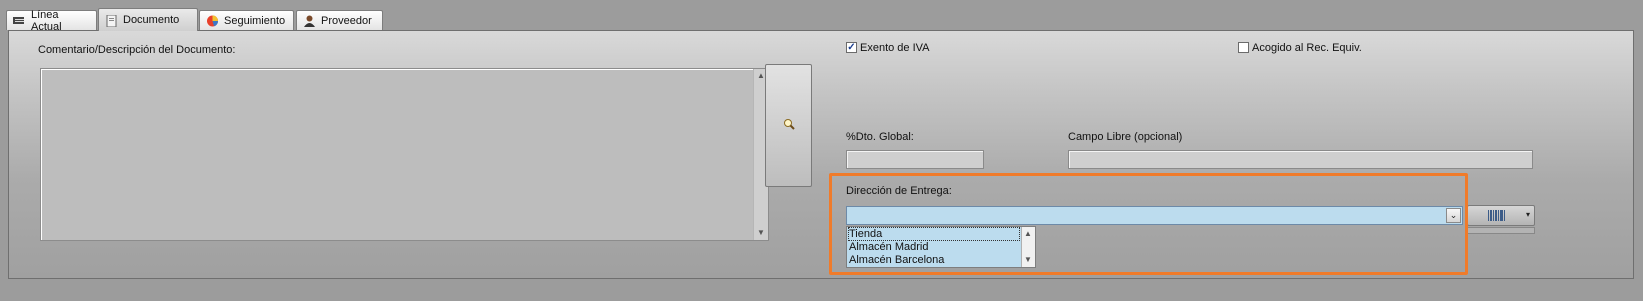  I want to click on free-field-input, so click(1300, 159).